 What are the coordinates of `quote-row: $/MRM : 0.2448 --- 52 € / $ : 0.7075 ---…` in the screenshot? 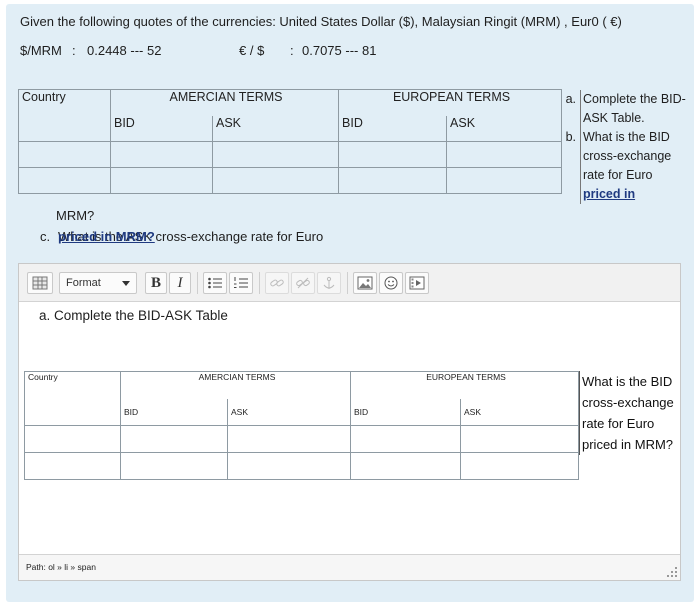 It's located at (220, 51).